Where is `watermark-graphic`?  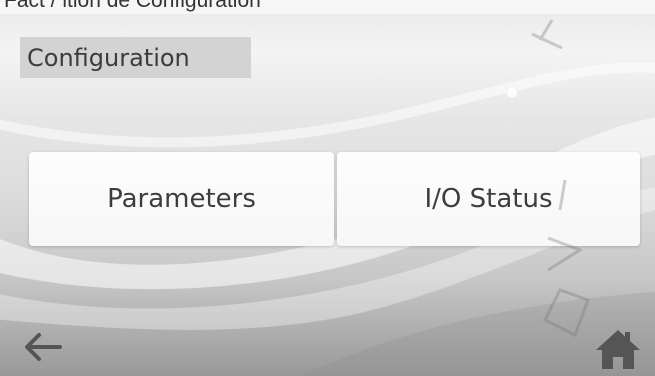 watermark-graphic is located at coordinates (548, 178).